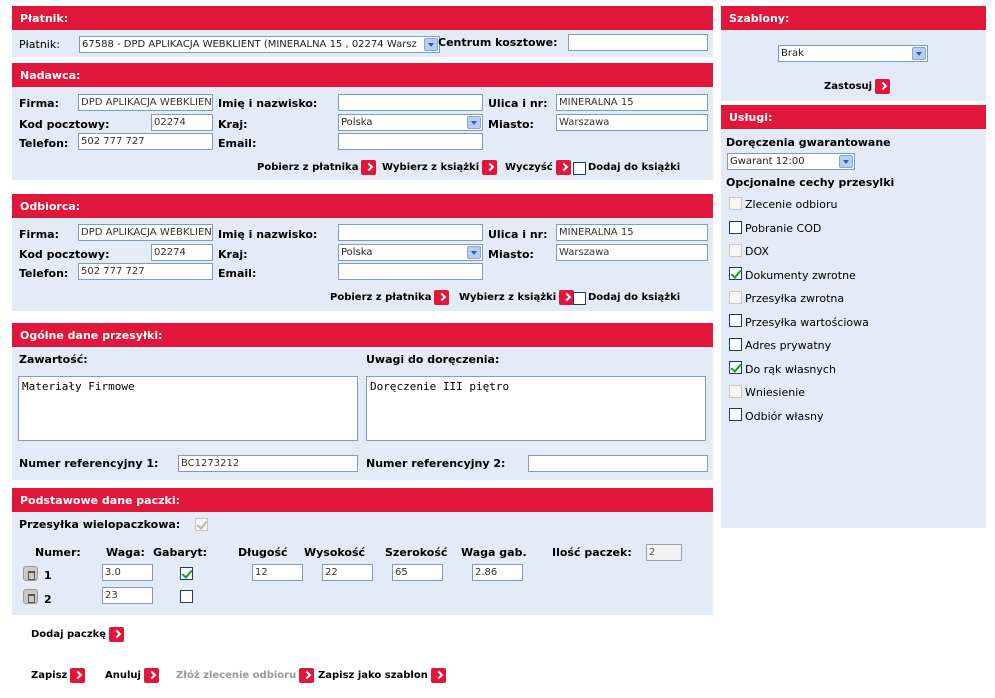  I want to click on cost-center-label: Centrum kosztowe:, so click(498, 42).